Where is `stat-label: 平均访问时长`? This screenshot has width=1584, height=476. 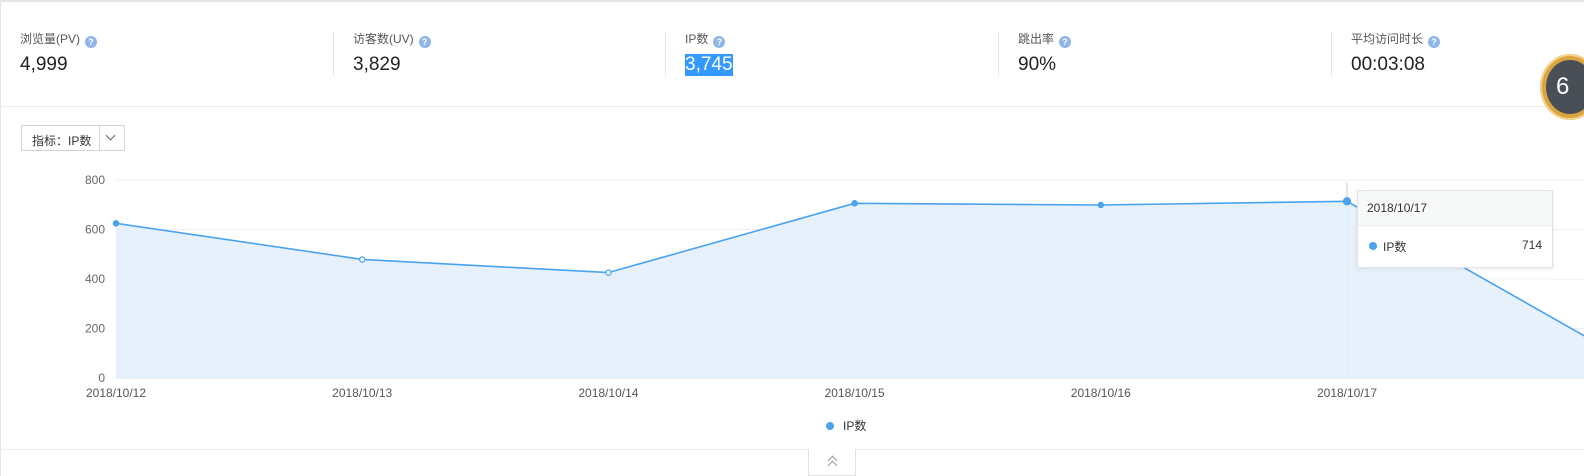
stat-label: 平均访问时长 is located at coordinates (1387, 39).